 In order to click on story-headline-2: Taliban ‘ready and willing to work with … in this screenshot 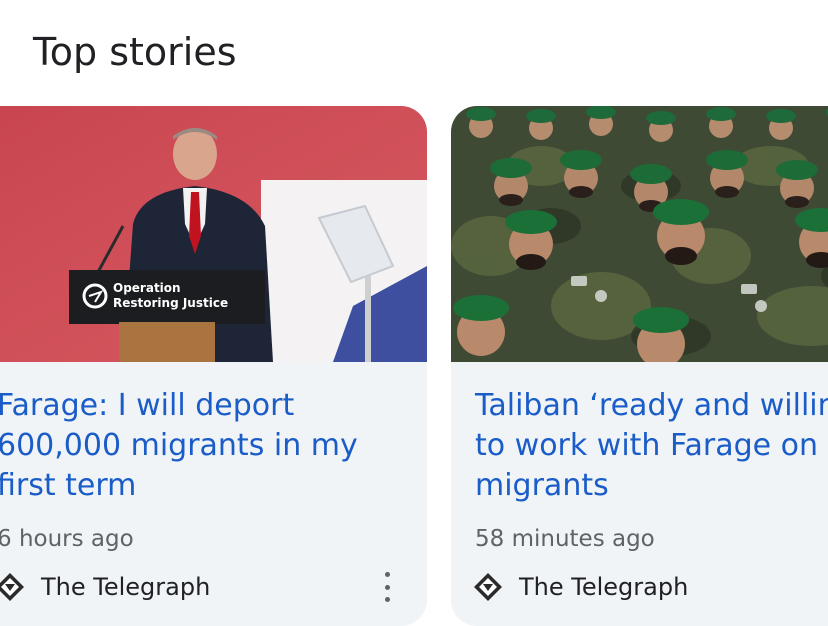, I will do `click(651, 446)`.